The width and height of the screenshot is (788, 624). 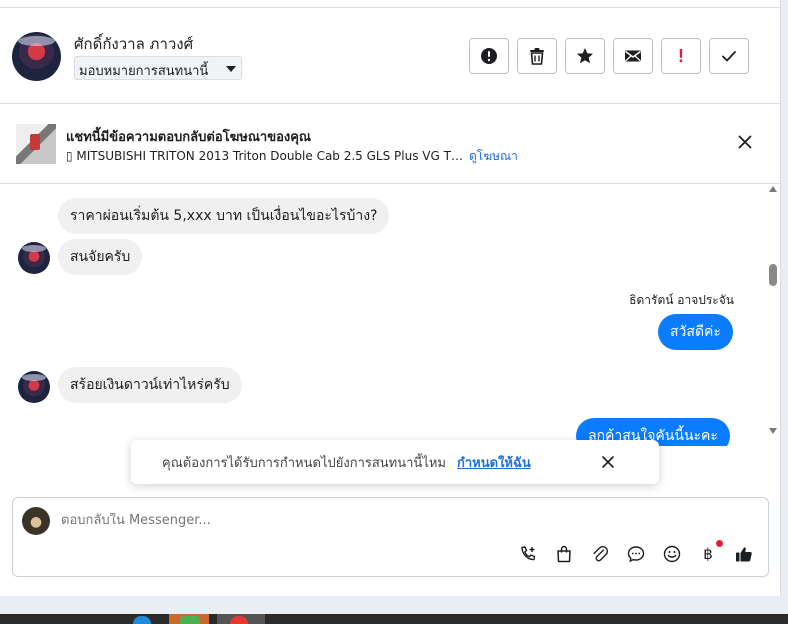 What do you see at coordinates (708, 554) in the screenshot?
I see `baht-icon: ฿` at bounding box center [708, 554].